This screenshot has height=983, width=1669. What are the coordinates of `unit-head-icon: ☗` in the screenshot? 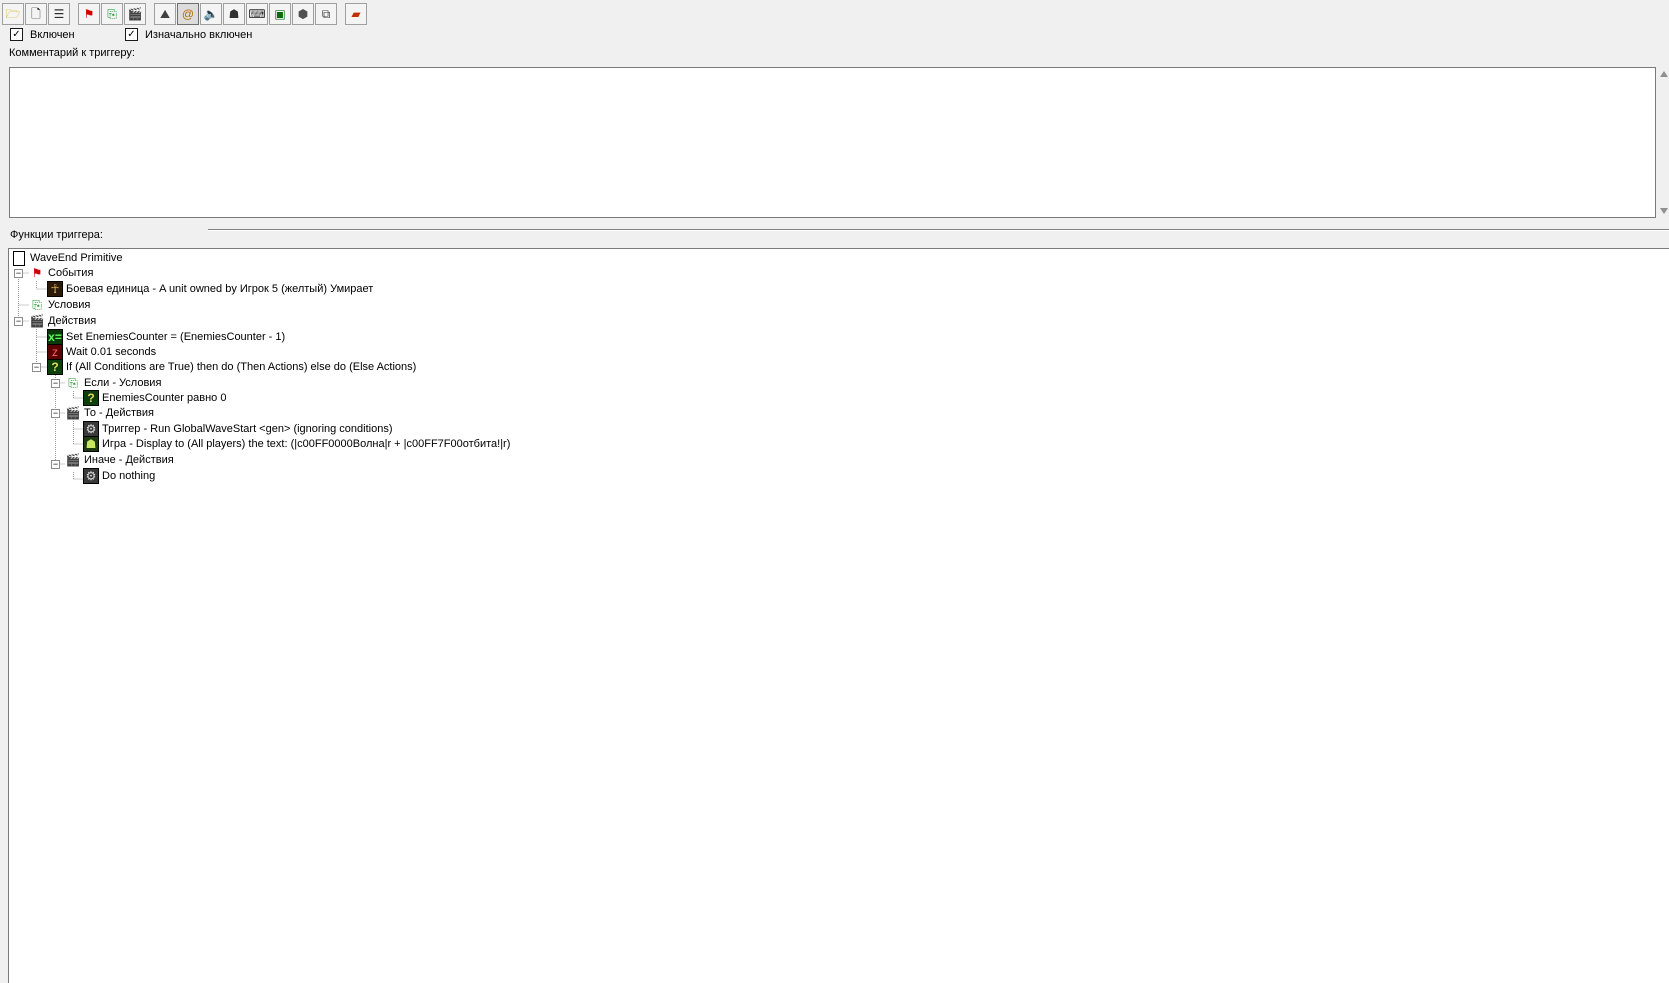 It's located at (234, 14).